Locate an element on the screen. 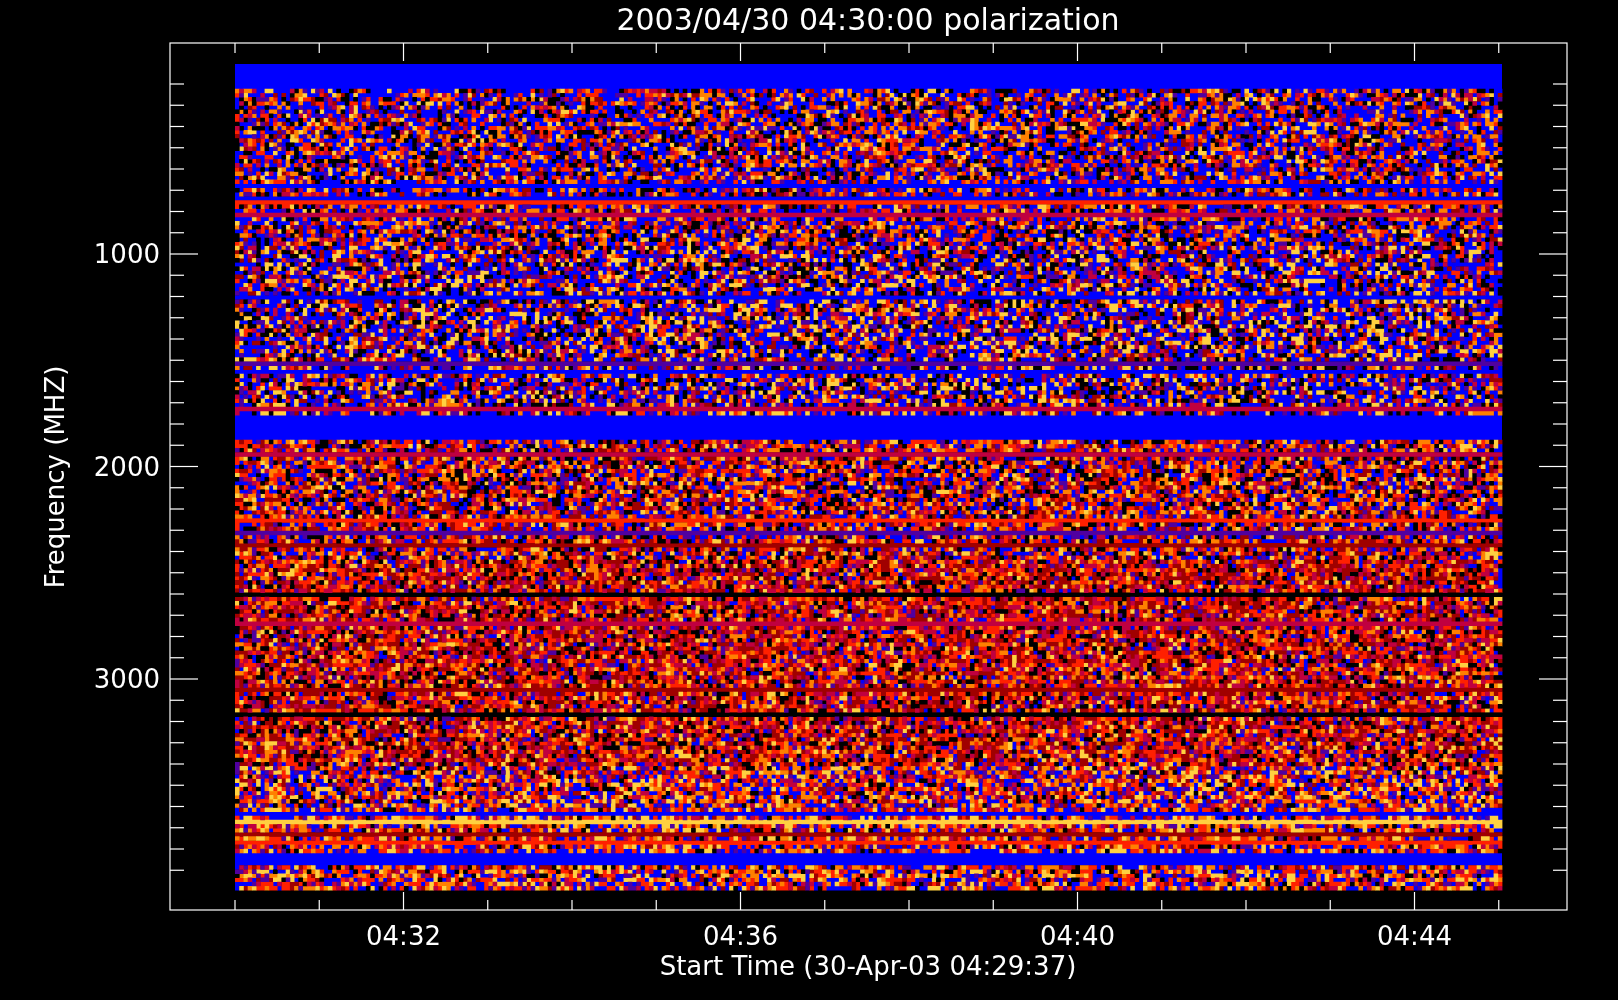  x-tick-label: 04:36 is located at coordinates (740, 936).